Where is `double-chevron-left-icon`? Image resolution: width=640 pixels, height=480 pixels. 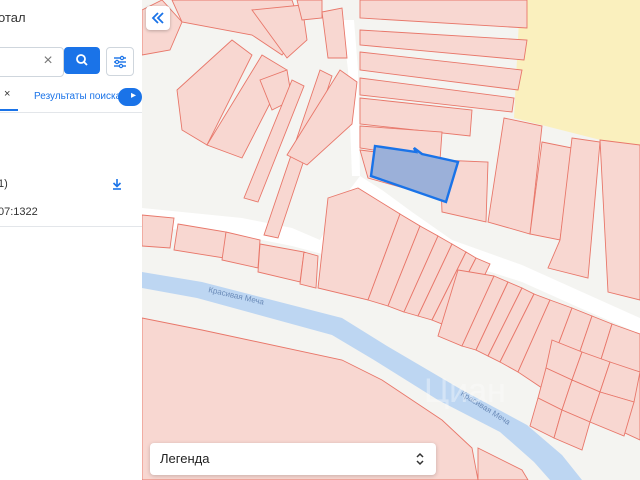 double-chevron-left-icon is located at coordinates (157, 18).